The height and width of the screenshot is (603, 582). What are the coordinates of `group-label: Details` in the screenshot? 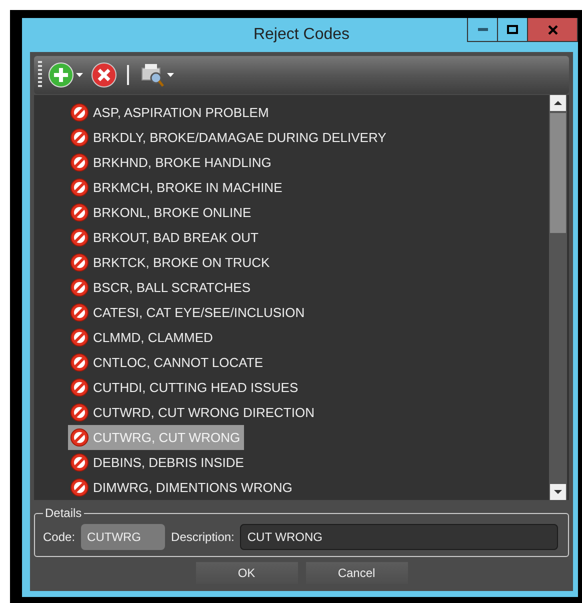 It's located at (63, 513).